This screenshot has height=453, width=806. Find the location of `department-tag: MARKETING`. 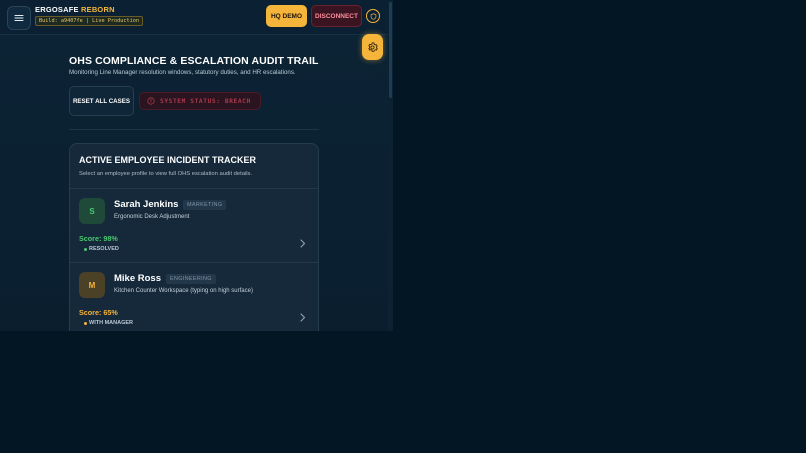

department-tag: MARKETING is located at coordinates (205, 205).